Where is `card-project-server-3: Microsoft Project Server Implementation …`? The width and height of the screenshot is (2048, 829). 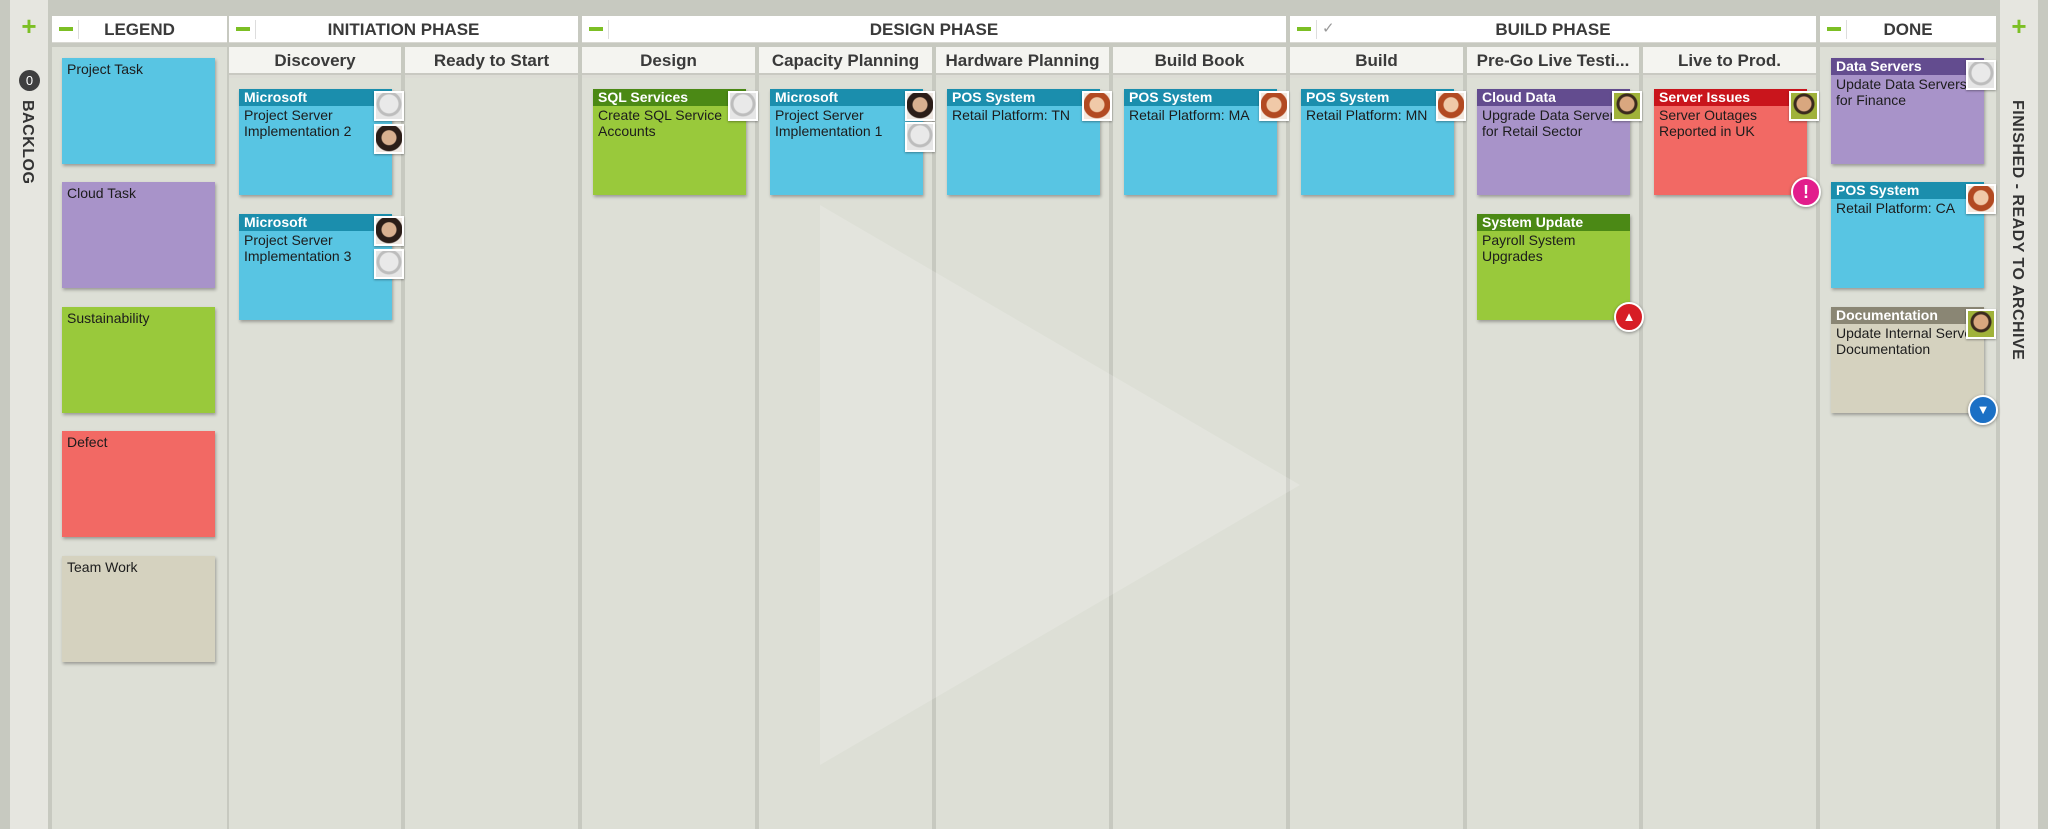 card-project-server-3: Microsoft Project Server Implementation … is located at coordinates (321, 267).